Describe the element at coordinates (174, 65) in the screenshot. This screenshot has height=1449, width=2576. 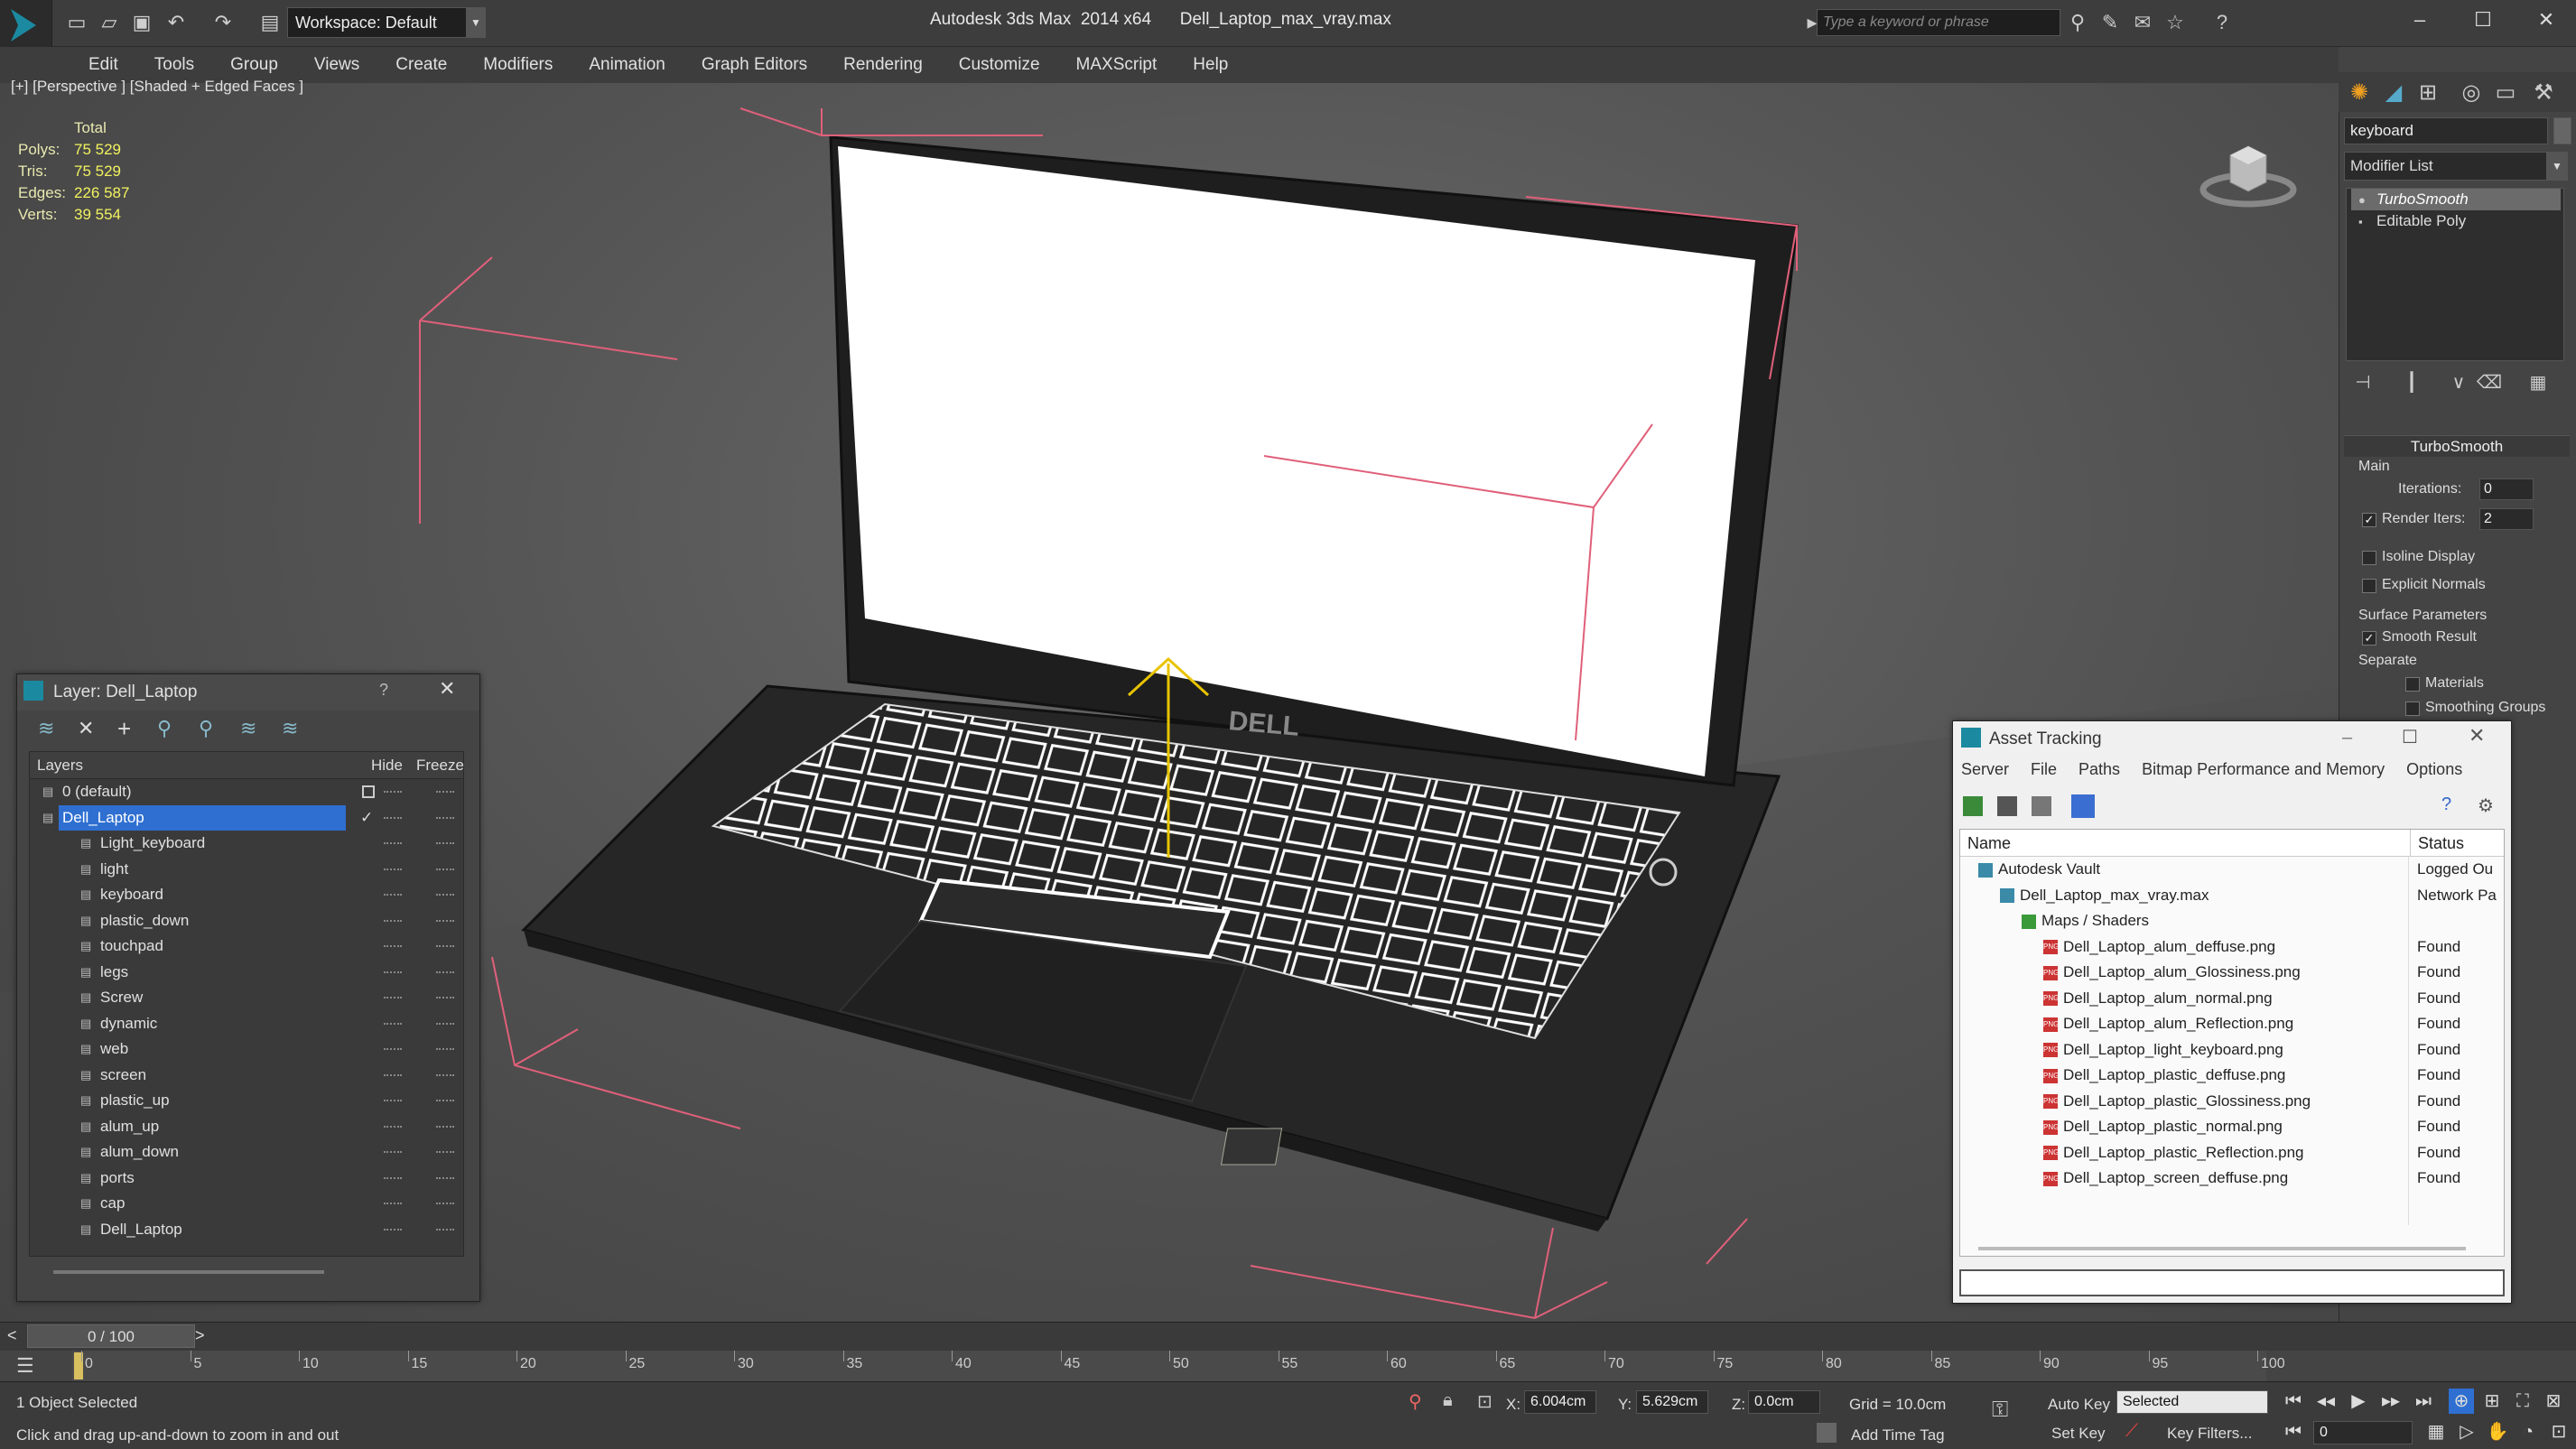
I see `menu-item-tools: Tools` at that location.